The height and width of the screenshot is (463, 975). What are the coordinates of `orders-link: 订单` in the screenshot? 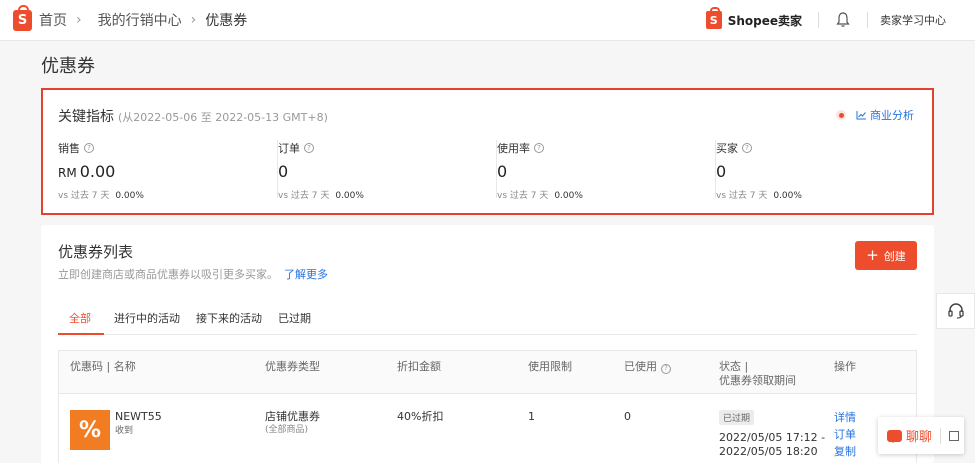 It's located at (845, 434).